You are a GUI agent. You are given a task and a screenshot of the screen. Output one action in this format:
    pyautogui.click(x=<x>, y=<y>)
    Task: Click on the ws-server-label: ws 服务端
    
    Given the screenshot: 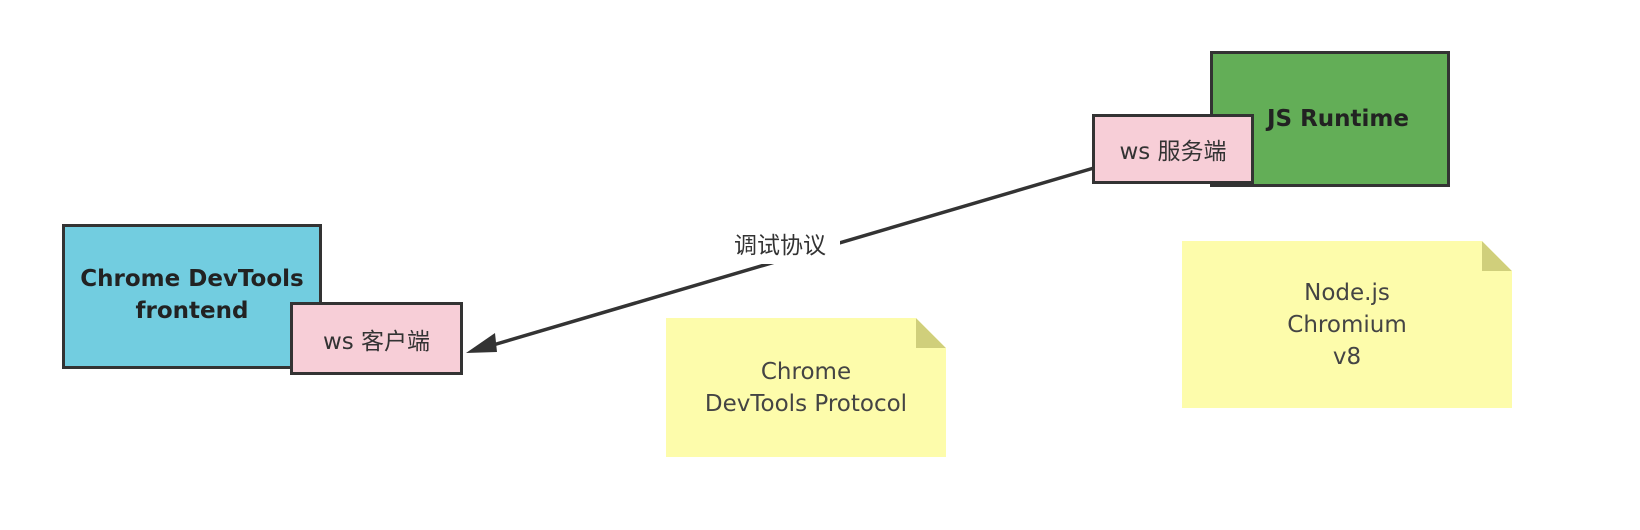 What is the action you would take?
    pyautogui.click(x=1173, y=152)
    